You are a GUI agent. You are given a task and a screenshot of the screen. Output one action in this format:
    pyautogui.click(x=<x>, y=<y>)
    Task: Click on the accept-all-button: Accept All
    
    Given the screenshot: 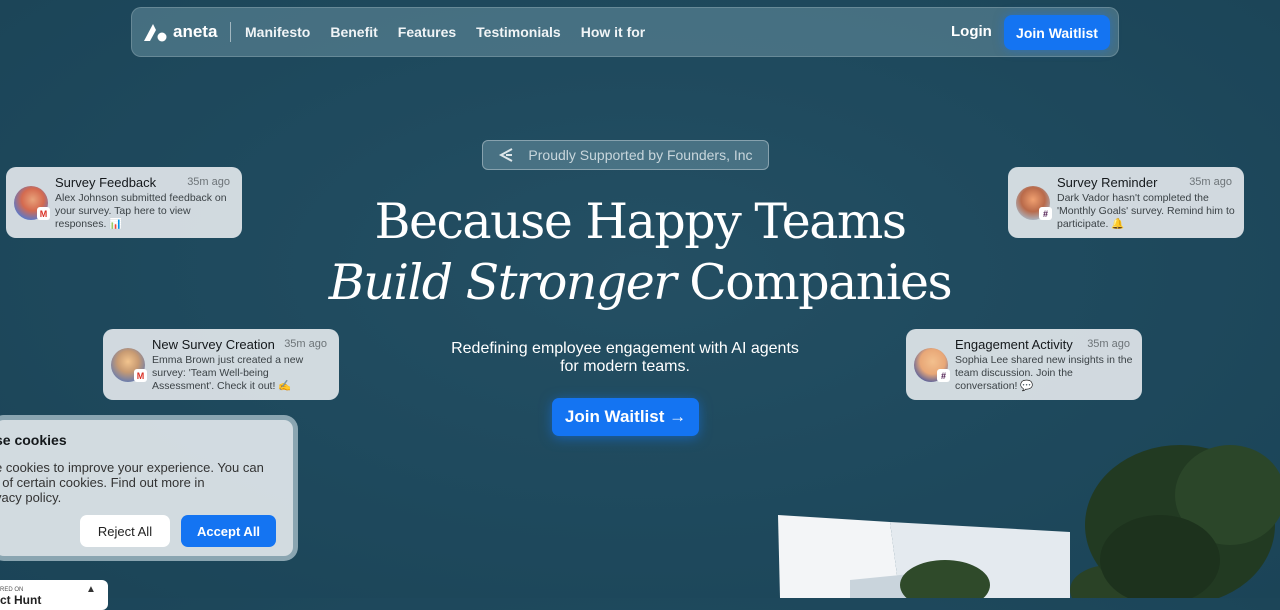 What is the action you would take?
    pyautogui.click(x=228, y=531)
    